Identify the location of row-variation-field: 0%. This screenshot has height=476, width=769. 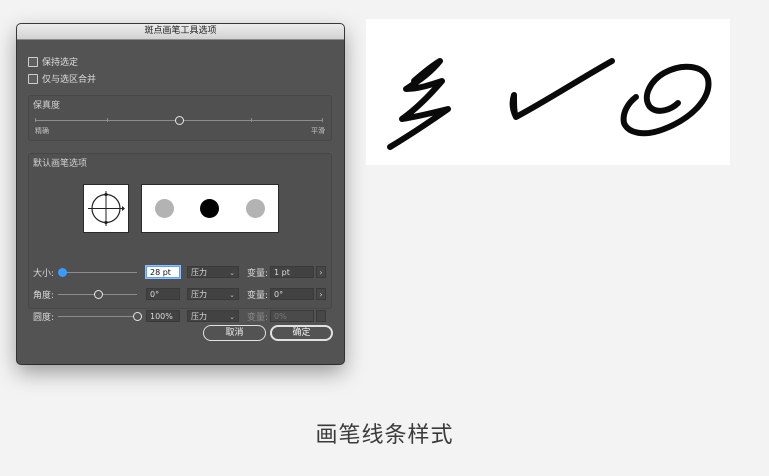
(292, 316).